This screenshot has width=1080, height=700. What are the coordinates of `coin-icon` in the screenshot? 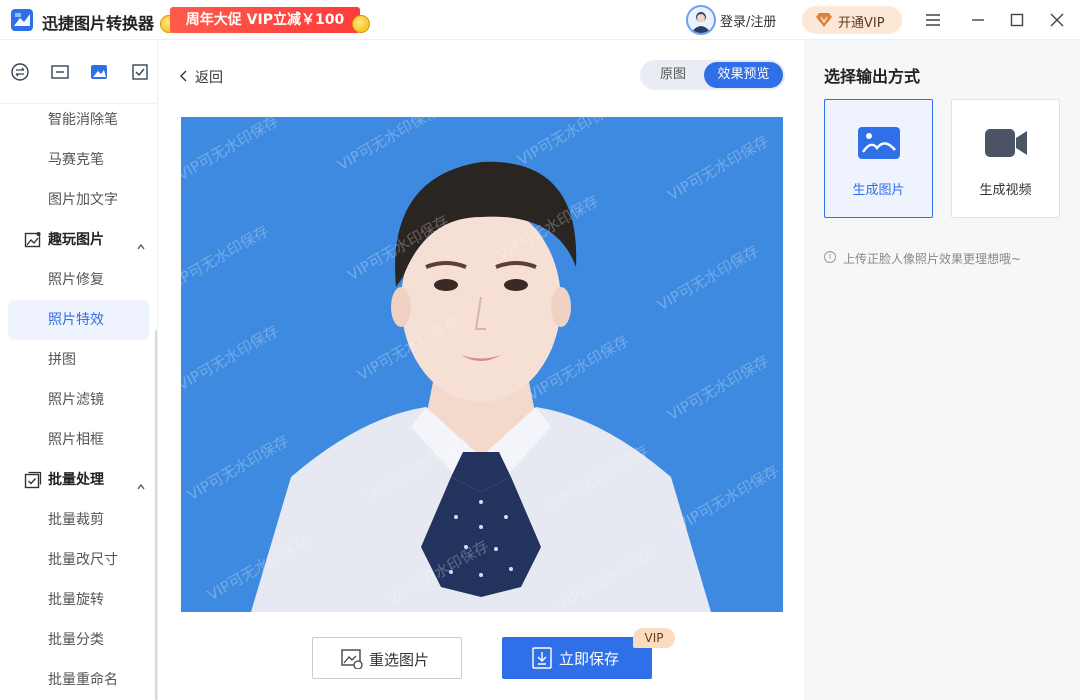 It's located at (361, 24).